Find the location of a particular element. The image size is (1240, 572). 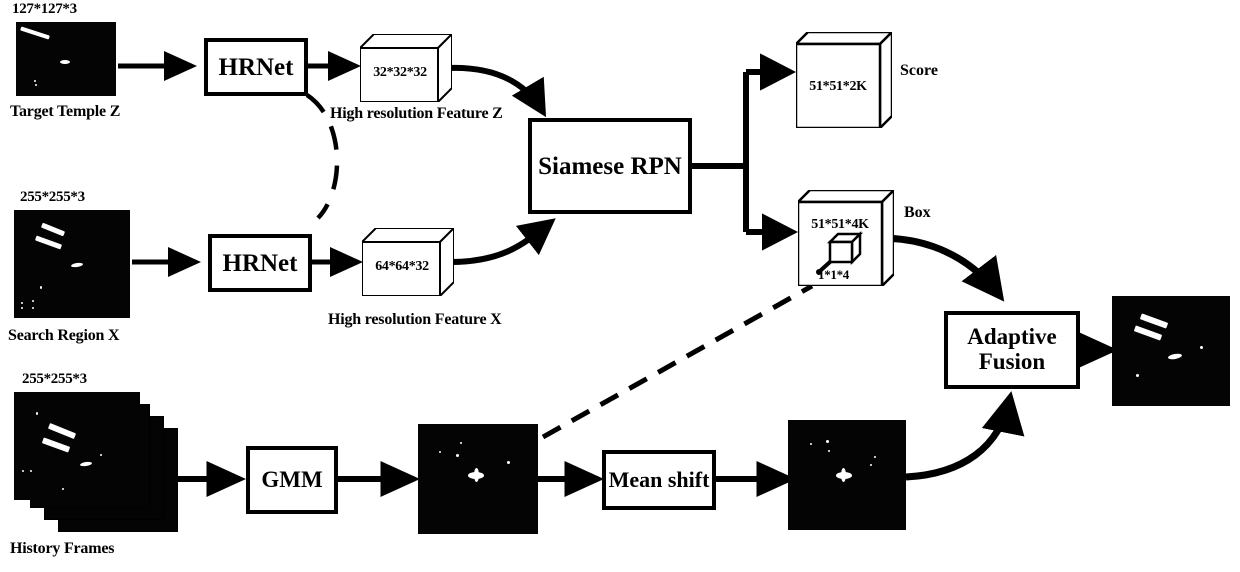

box-inner-dim-label: 1*1*4 is located at coordinates (834, 274).